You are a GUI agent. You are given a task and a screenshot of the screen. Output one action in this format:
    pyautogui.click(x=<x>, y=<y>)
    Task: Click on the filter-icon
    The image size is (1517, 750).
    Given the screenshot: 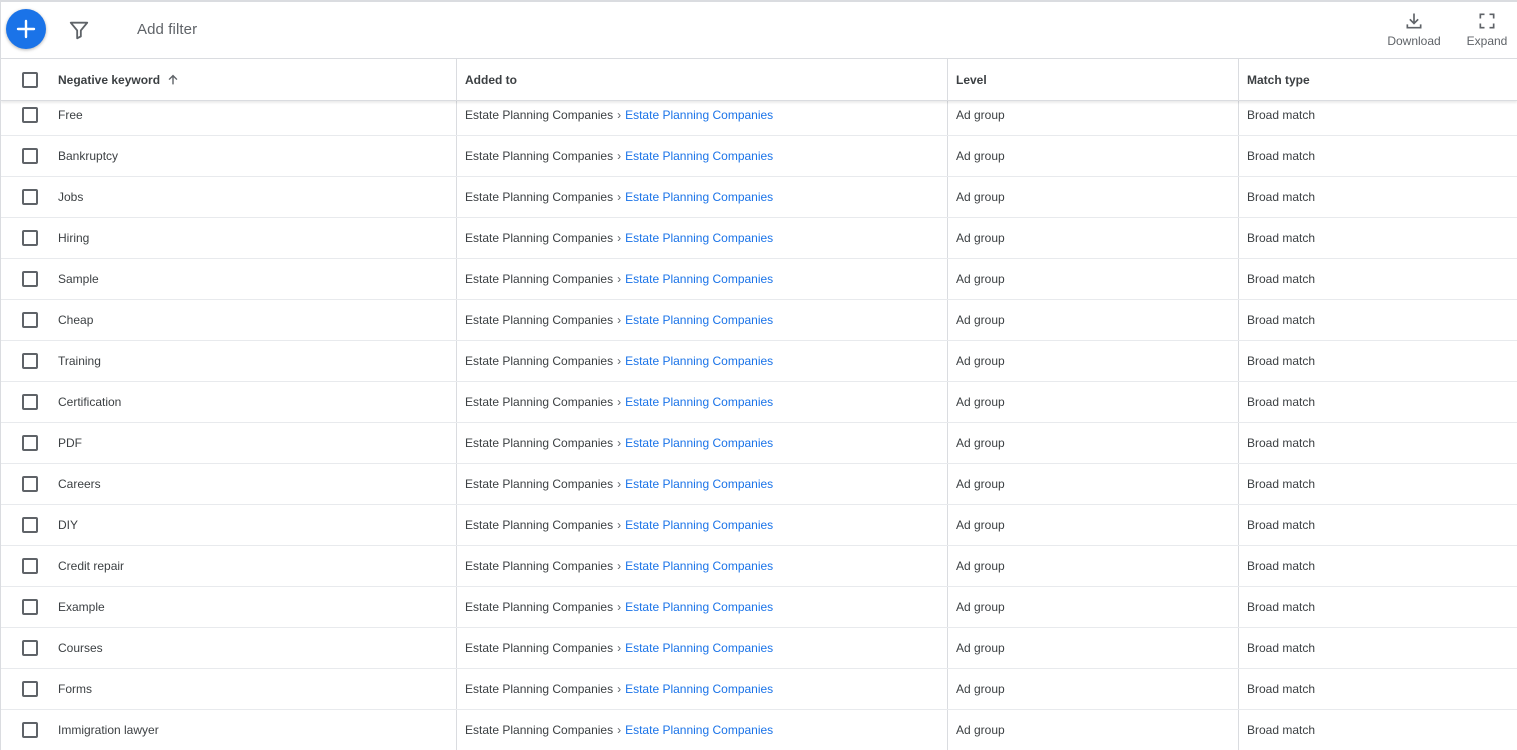 What is the action you would take?
    pyautogui.click(x=79, y=30)
    